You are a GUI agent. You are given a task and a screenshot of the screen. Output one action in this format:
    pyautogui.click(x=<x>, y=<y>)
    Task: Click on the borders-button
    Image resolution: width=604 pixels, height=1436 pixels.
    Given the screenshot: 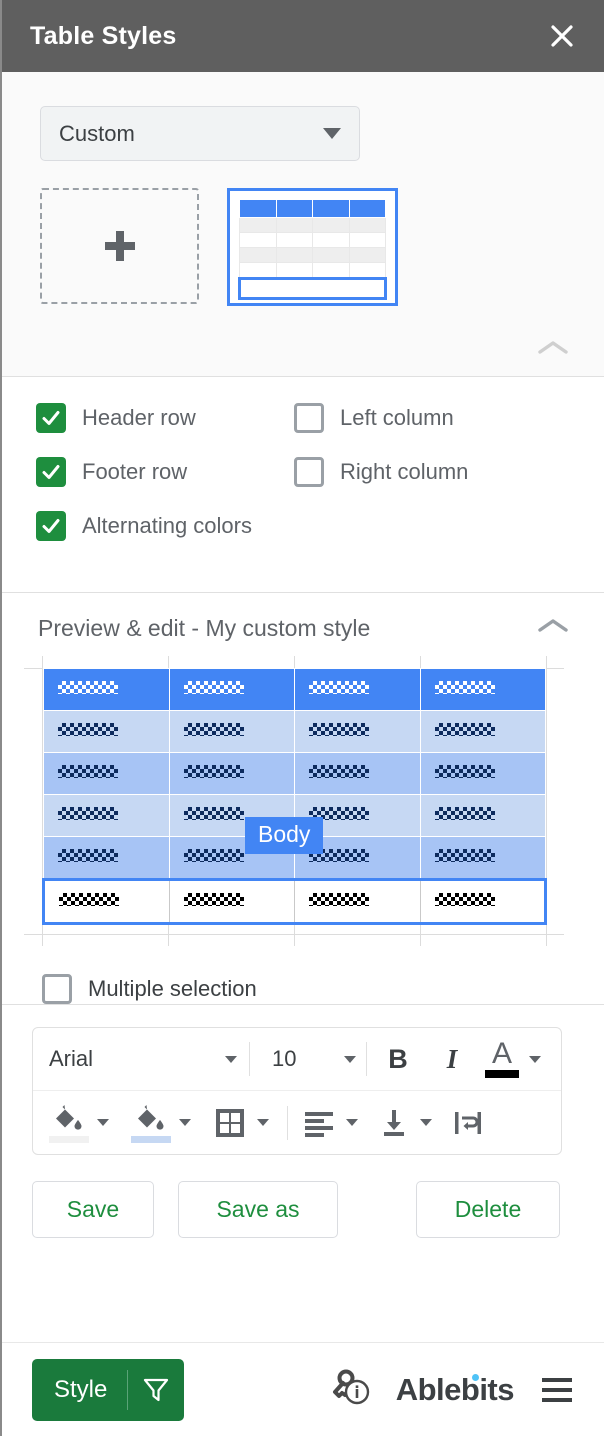 What is the action you would take?
    pyautogui.click(x=241, y=1123)
    